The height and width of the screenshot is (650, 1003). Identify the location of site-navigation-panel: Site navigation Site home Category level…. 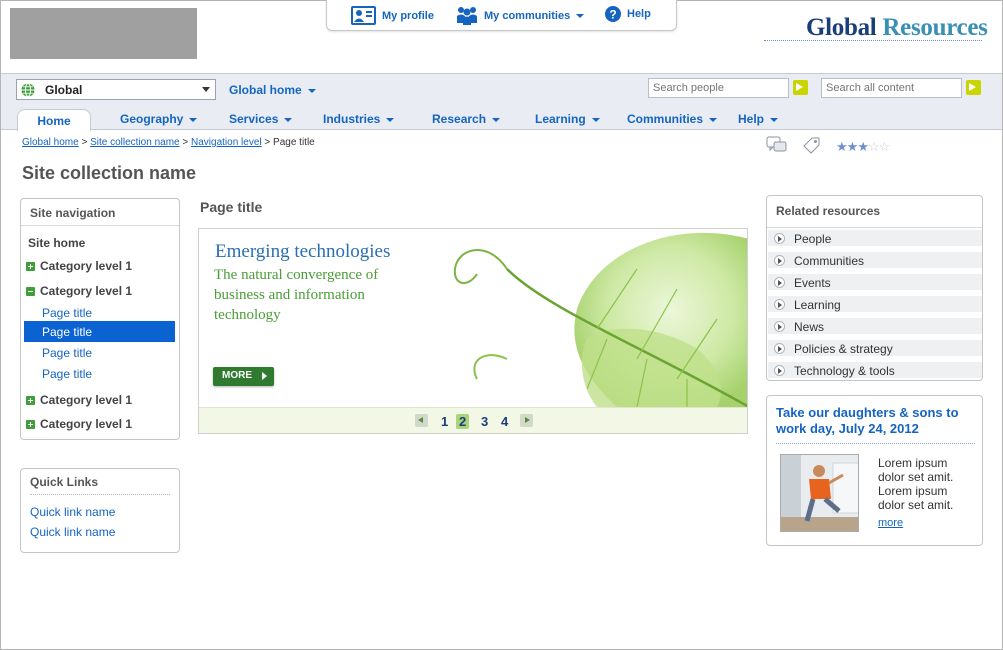
(100, 319).